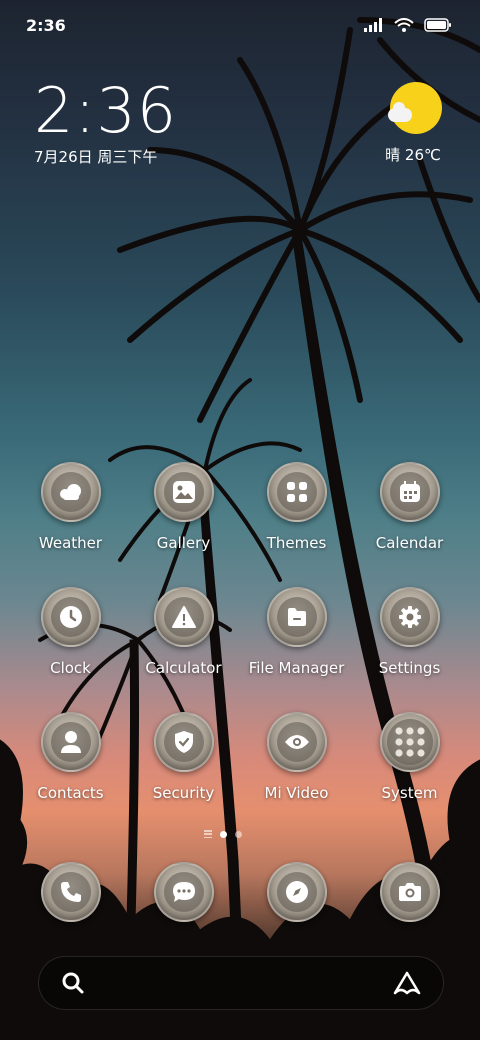 Image resolution: width=480 pixels, height=1040 pixels. What do you see at coordinates (183, 543) in the screenshot?
I see `app-label: Gallery` at bounding box center [183, 543].